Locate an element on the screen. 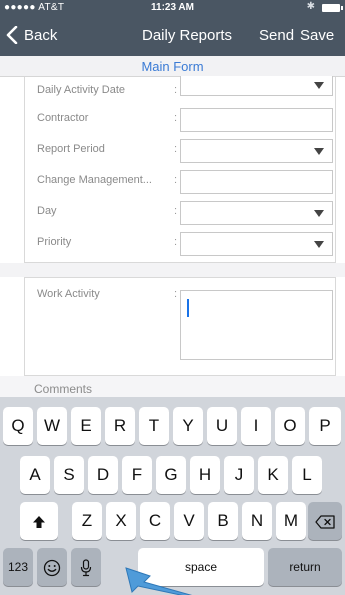  key-o: O is located at coordinates (290, 426).